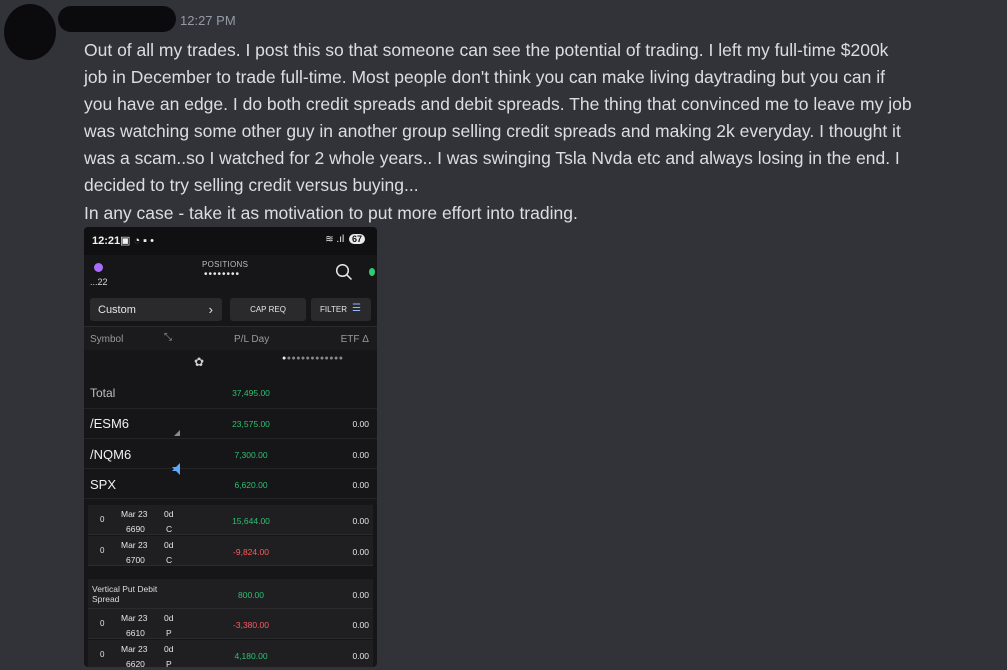 This screenshot has height=670, width=1007. Describe the element at coordinates (356, 308) in the screenshot. I see `filter-icon: ☰` at that location.